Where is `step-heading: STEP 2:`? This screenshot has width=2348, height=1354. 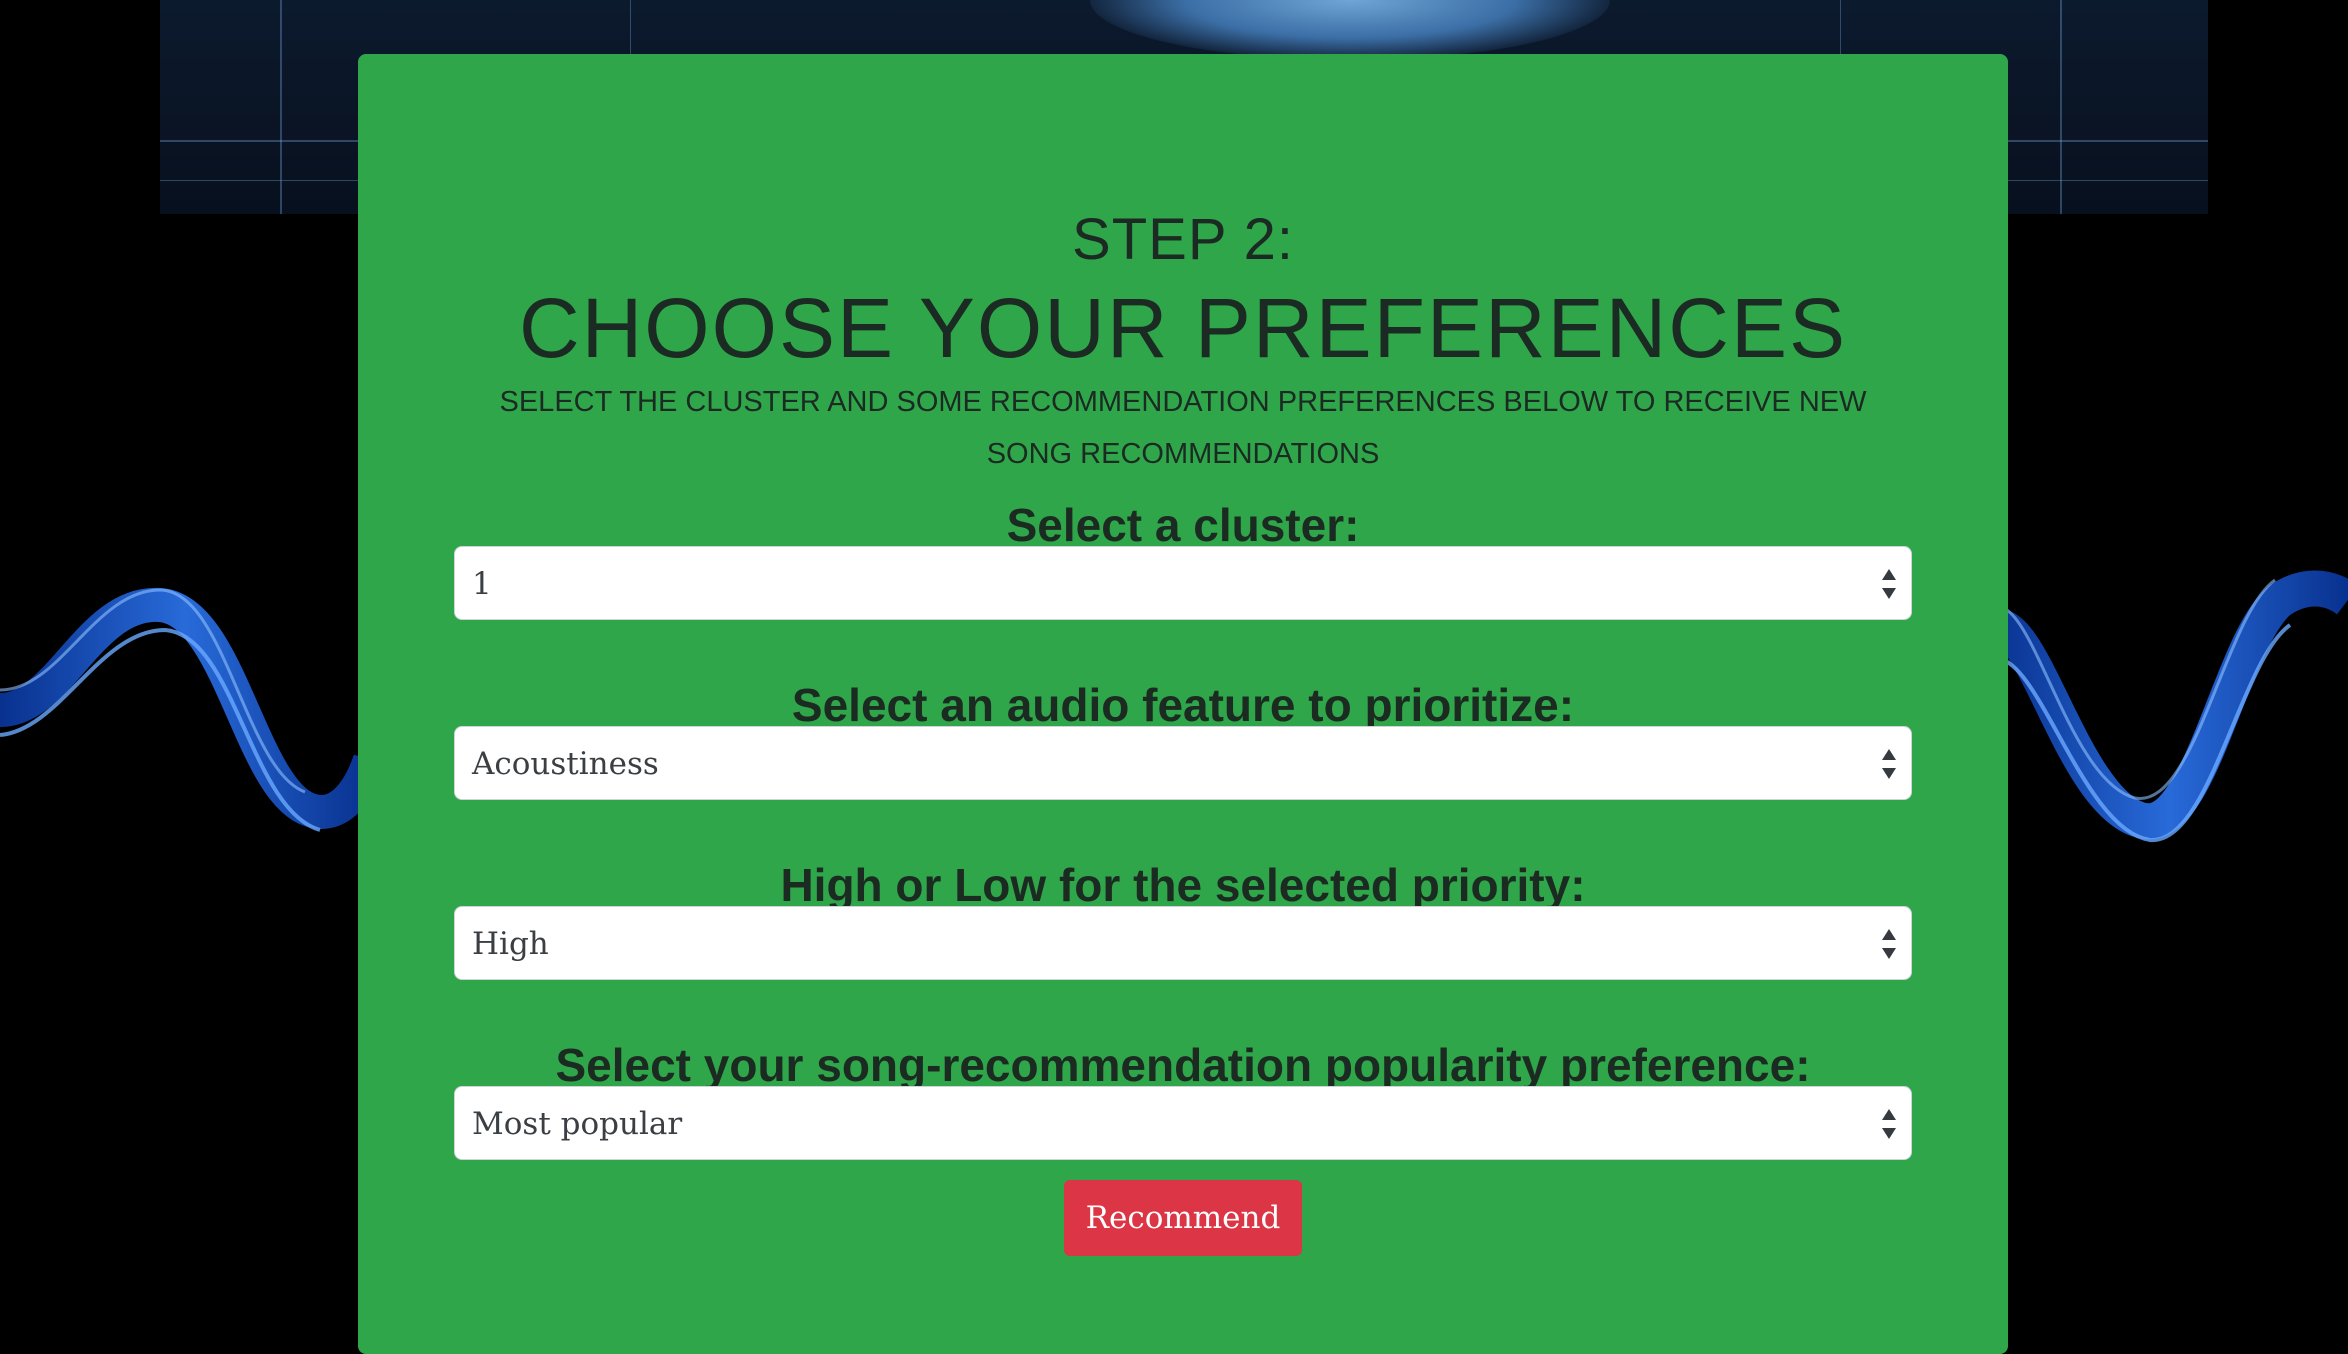 step-heading: STEP 2: is located at coordinates (1183, 239).